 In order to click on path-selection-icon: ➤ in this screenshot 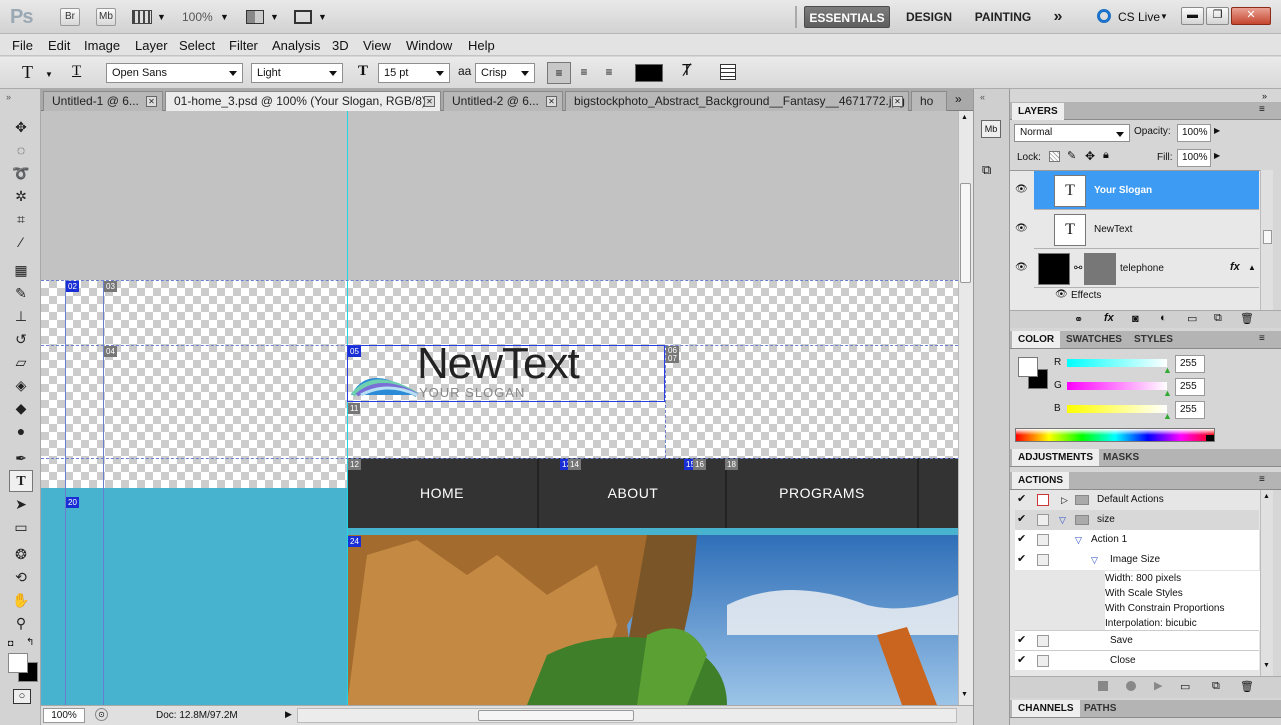, I will do `click(21, 504)`.